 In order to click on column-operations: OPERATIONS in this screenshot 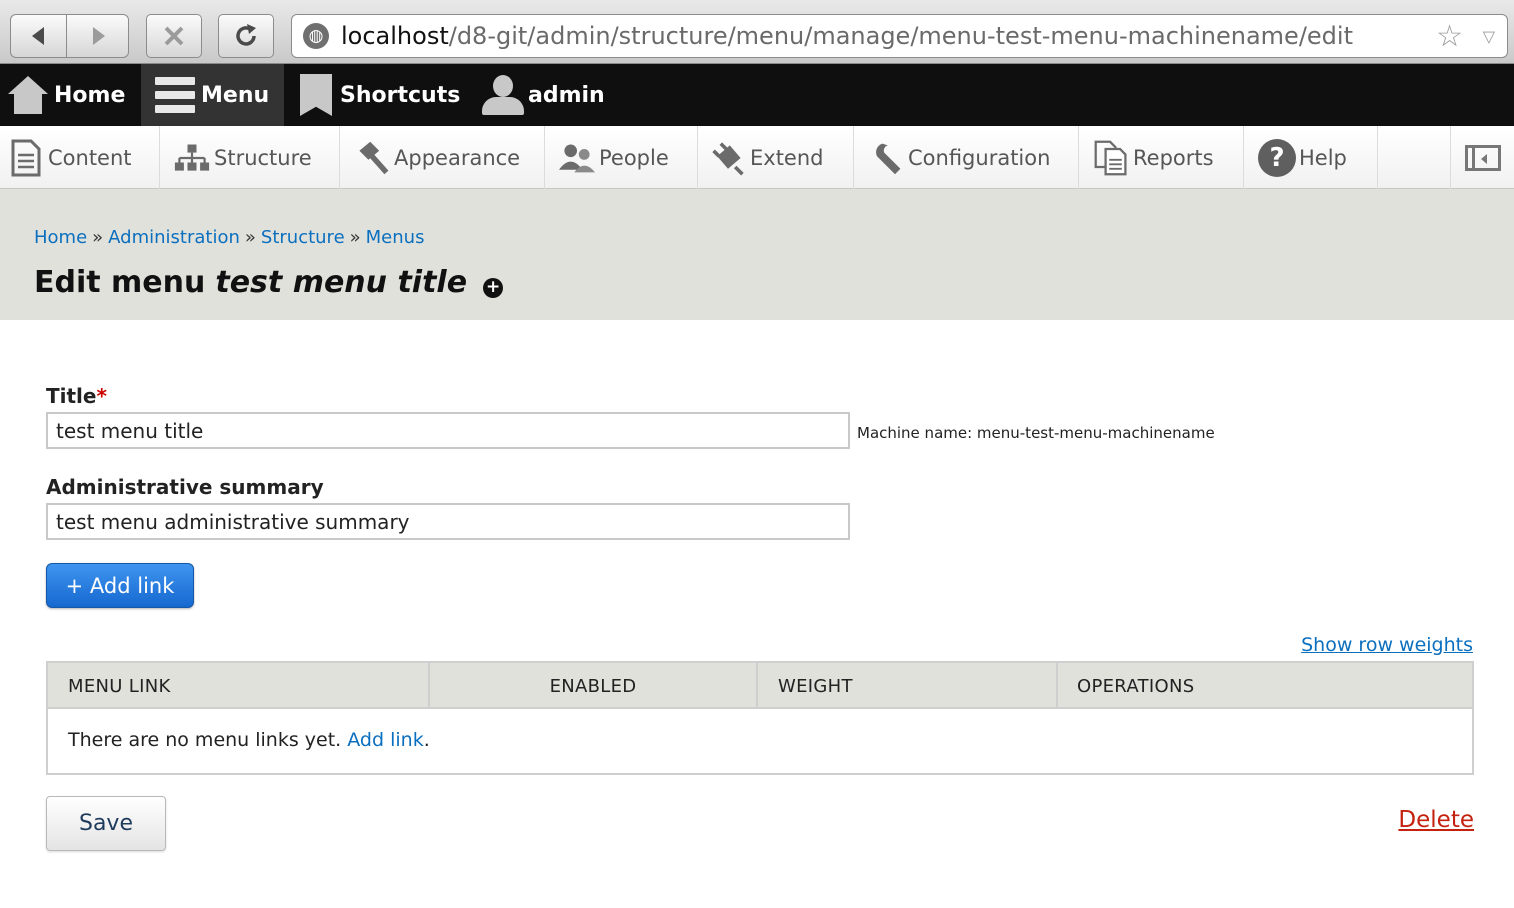, I will do `click(1265, 686)`.